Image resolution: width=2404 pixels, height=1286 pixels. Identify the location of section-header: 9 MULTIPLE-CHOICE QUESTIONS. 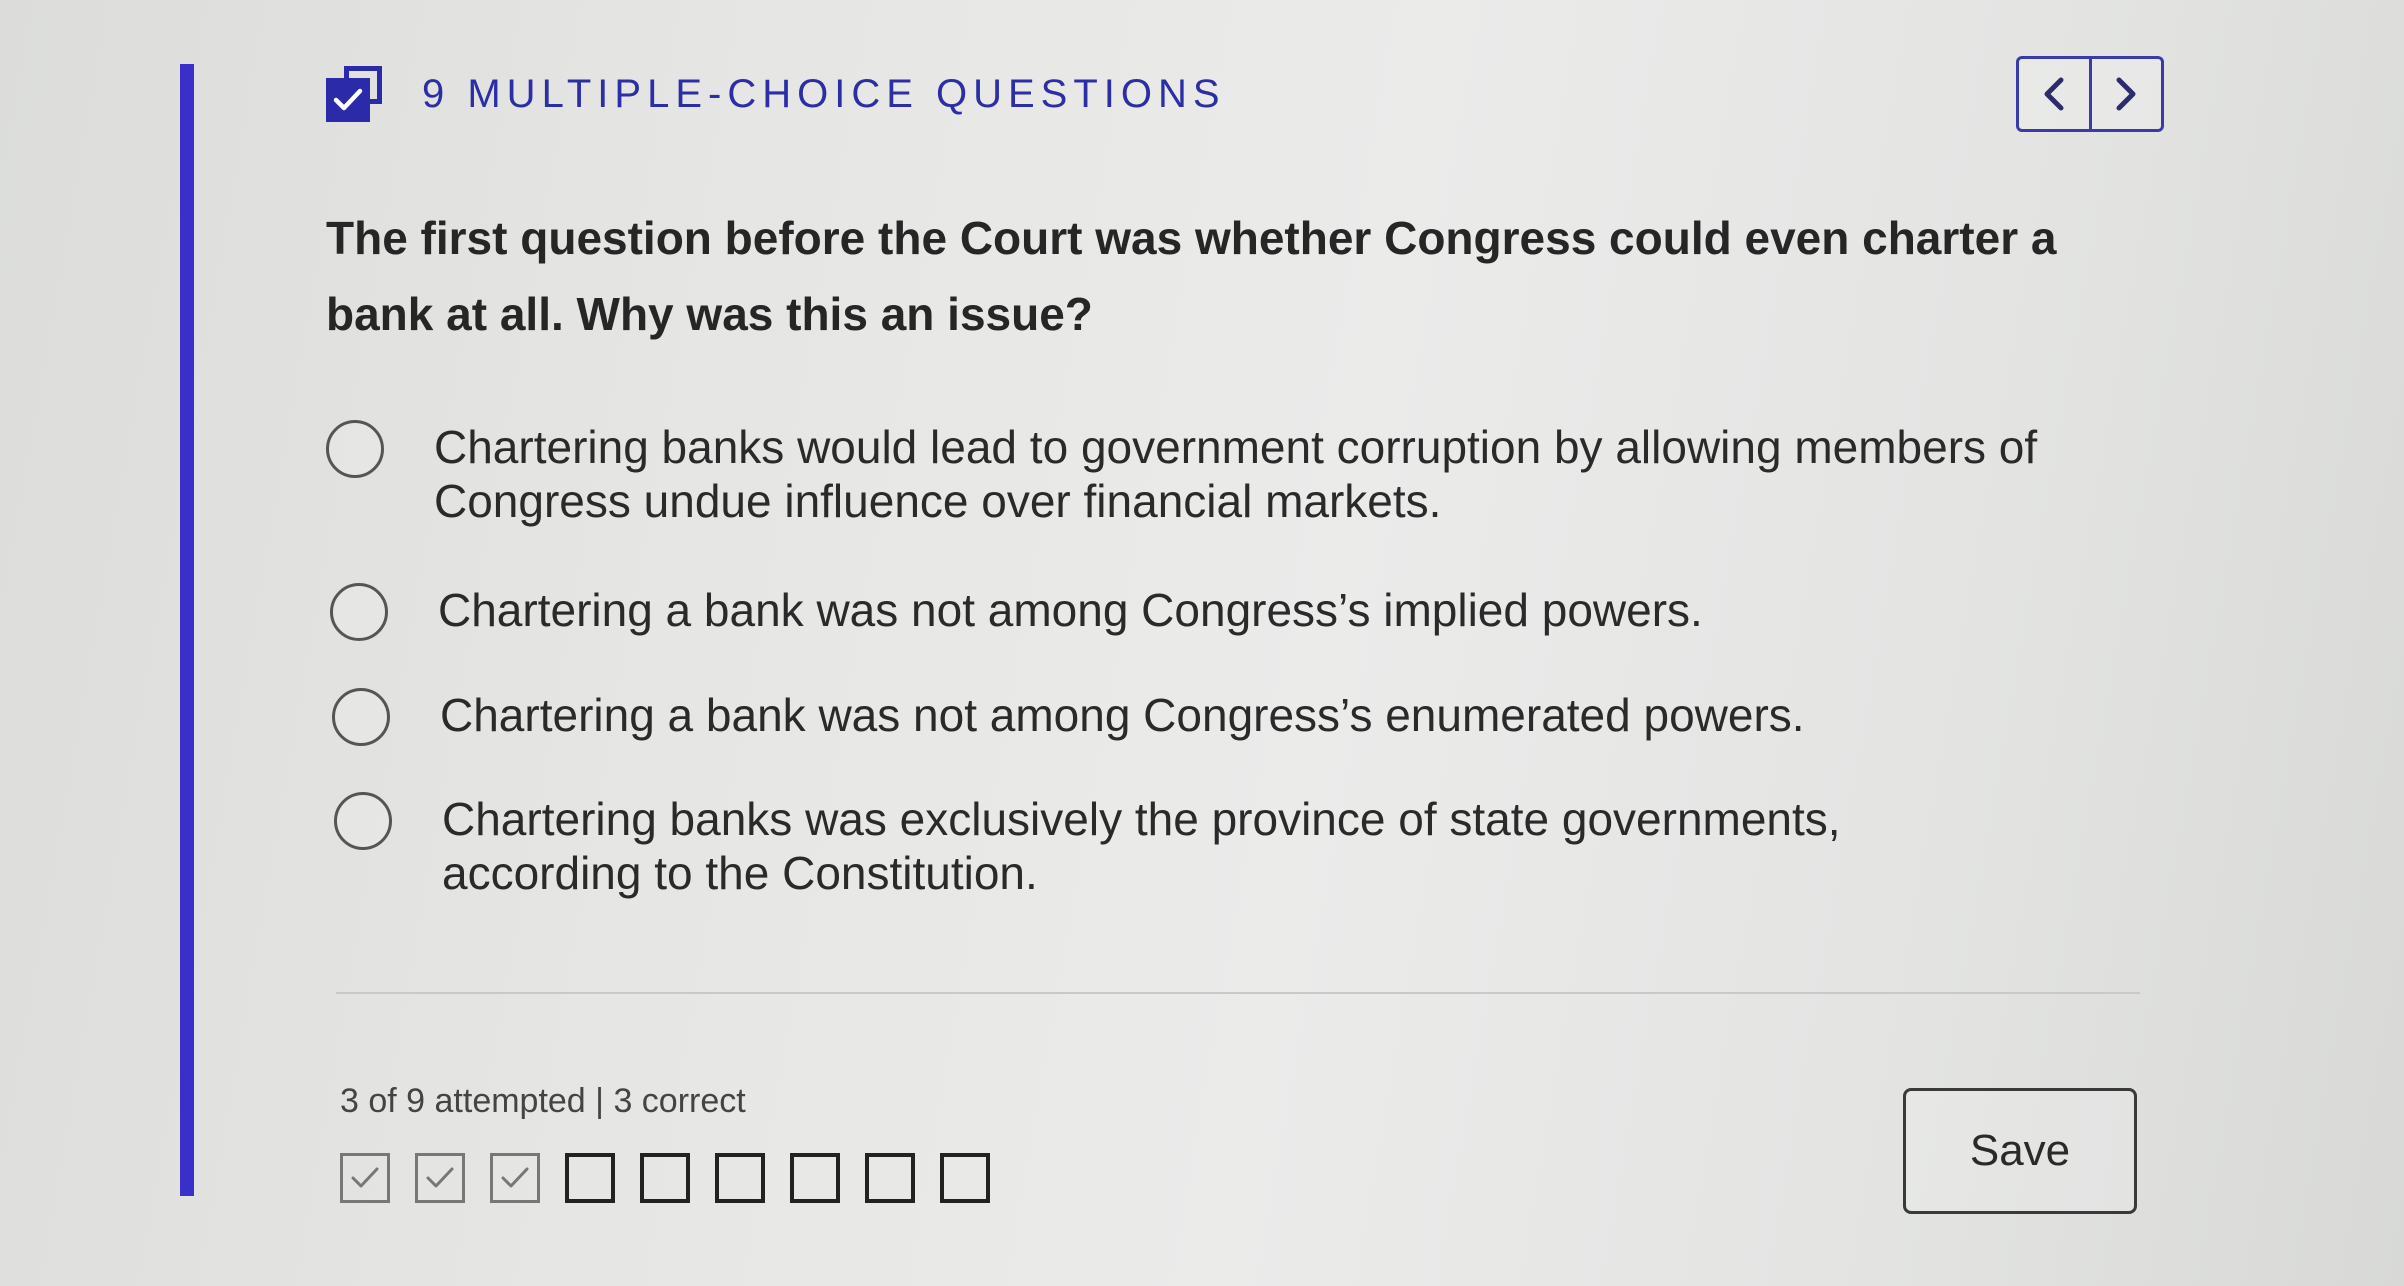
(776, 94).